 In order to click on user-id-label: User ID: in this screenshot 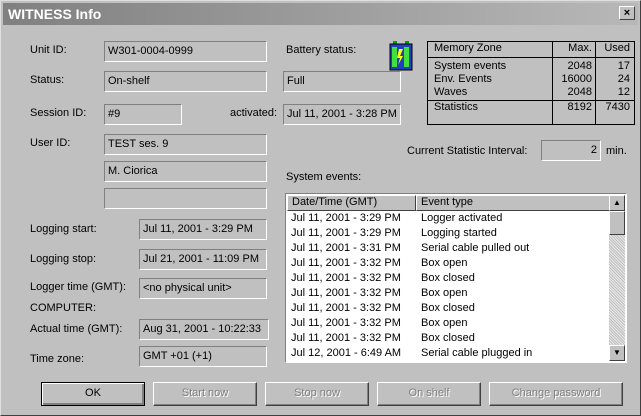, I will do `click(50, 143)`.